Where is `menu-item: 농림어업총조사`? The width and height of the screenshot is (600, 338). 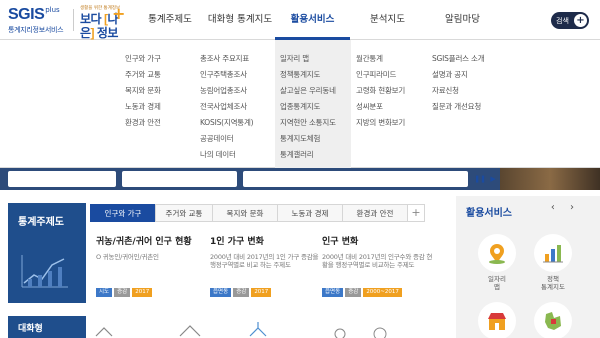
menu-item: 농림어업총조사 is located at coordinates (237, 91).